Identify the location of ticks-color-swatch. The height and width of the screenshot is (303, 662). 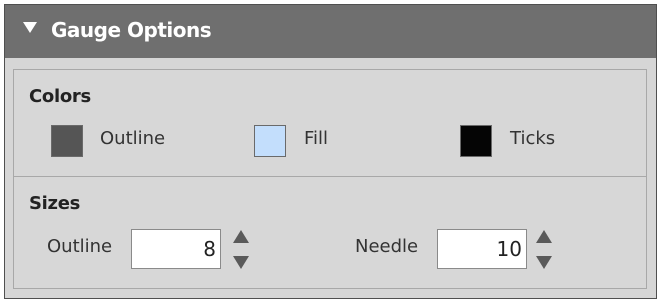
(476, 141).